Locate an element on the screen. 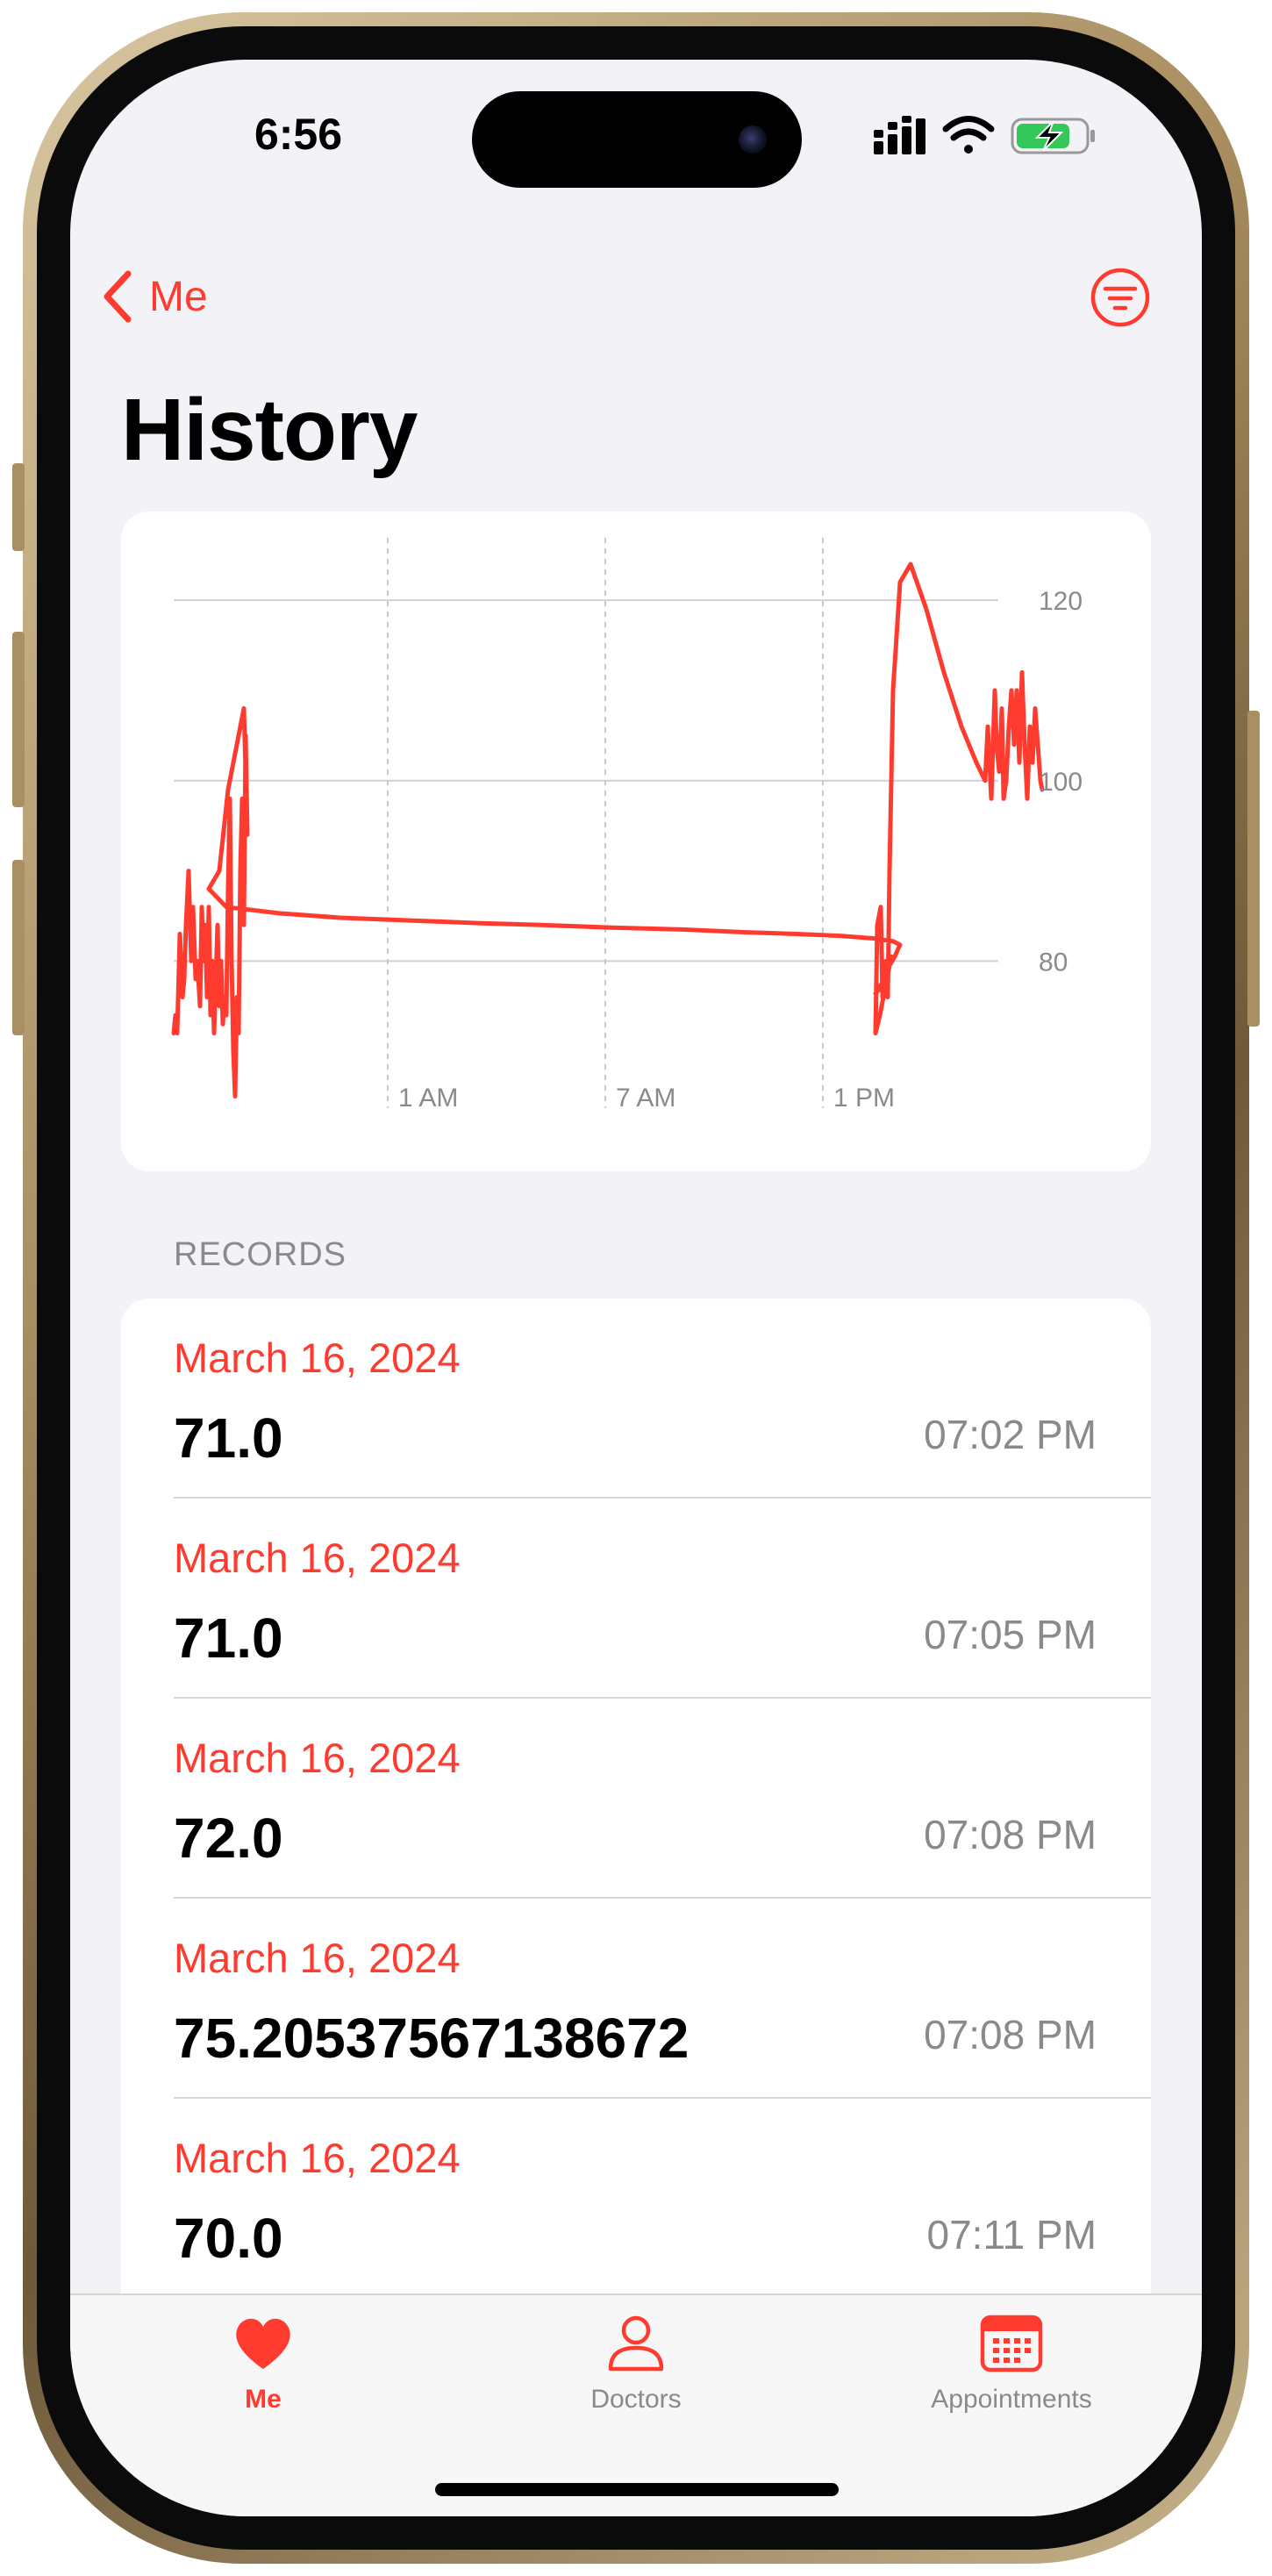  person-icon is located at coordinates (636, 2343).